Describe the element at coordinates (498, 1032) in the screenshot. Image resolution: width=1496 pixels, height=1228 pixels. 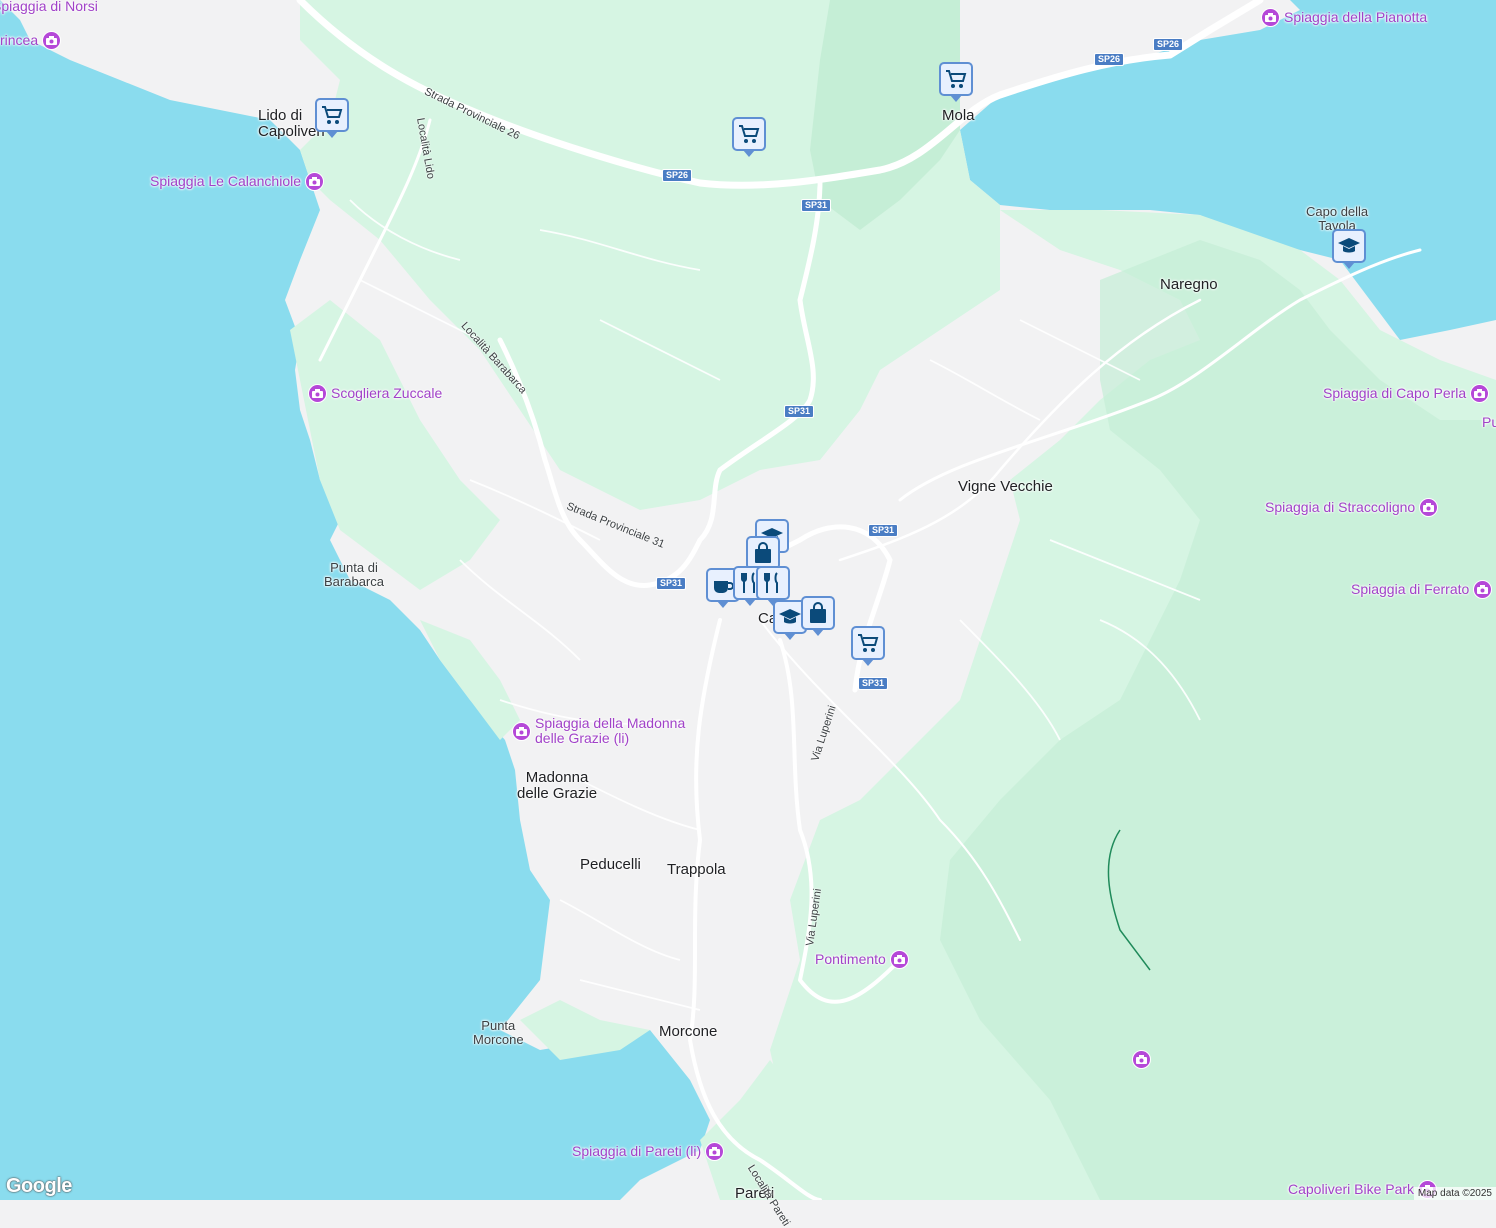
I see `place-punta-morcone: Punta Morcone` at that location.